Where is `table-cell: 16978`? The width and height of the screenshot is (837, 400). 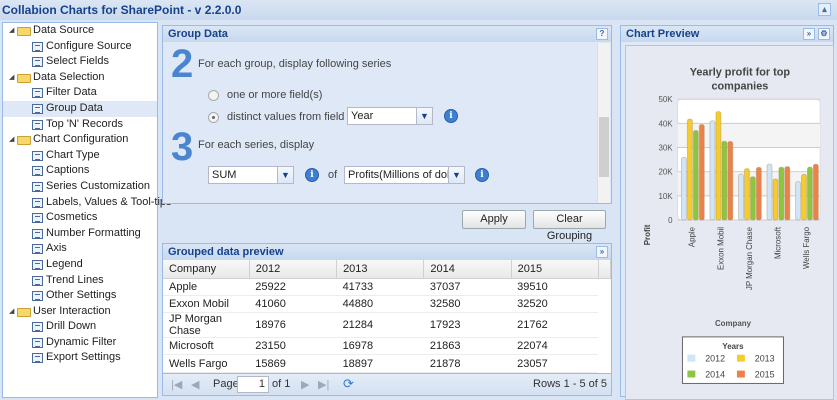 table-cell: 16978 is located at coordinates (380, 346).